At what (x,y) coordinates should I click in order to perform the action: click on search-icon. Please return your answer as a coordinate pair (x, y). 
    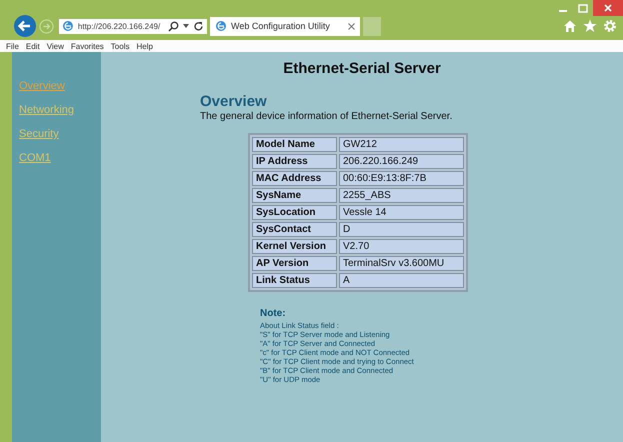
    Looking at the image, I should click on (174, 26).